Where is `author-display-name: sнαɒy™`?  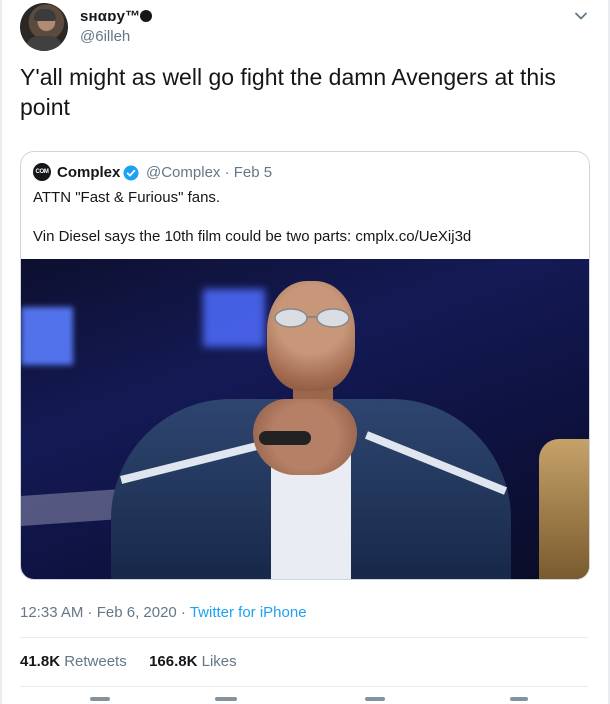
author-display-name: sнαɒy™ is located at coordinates (110, 16).